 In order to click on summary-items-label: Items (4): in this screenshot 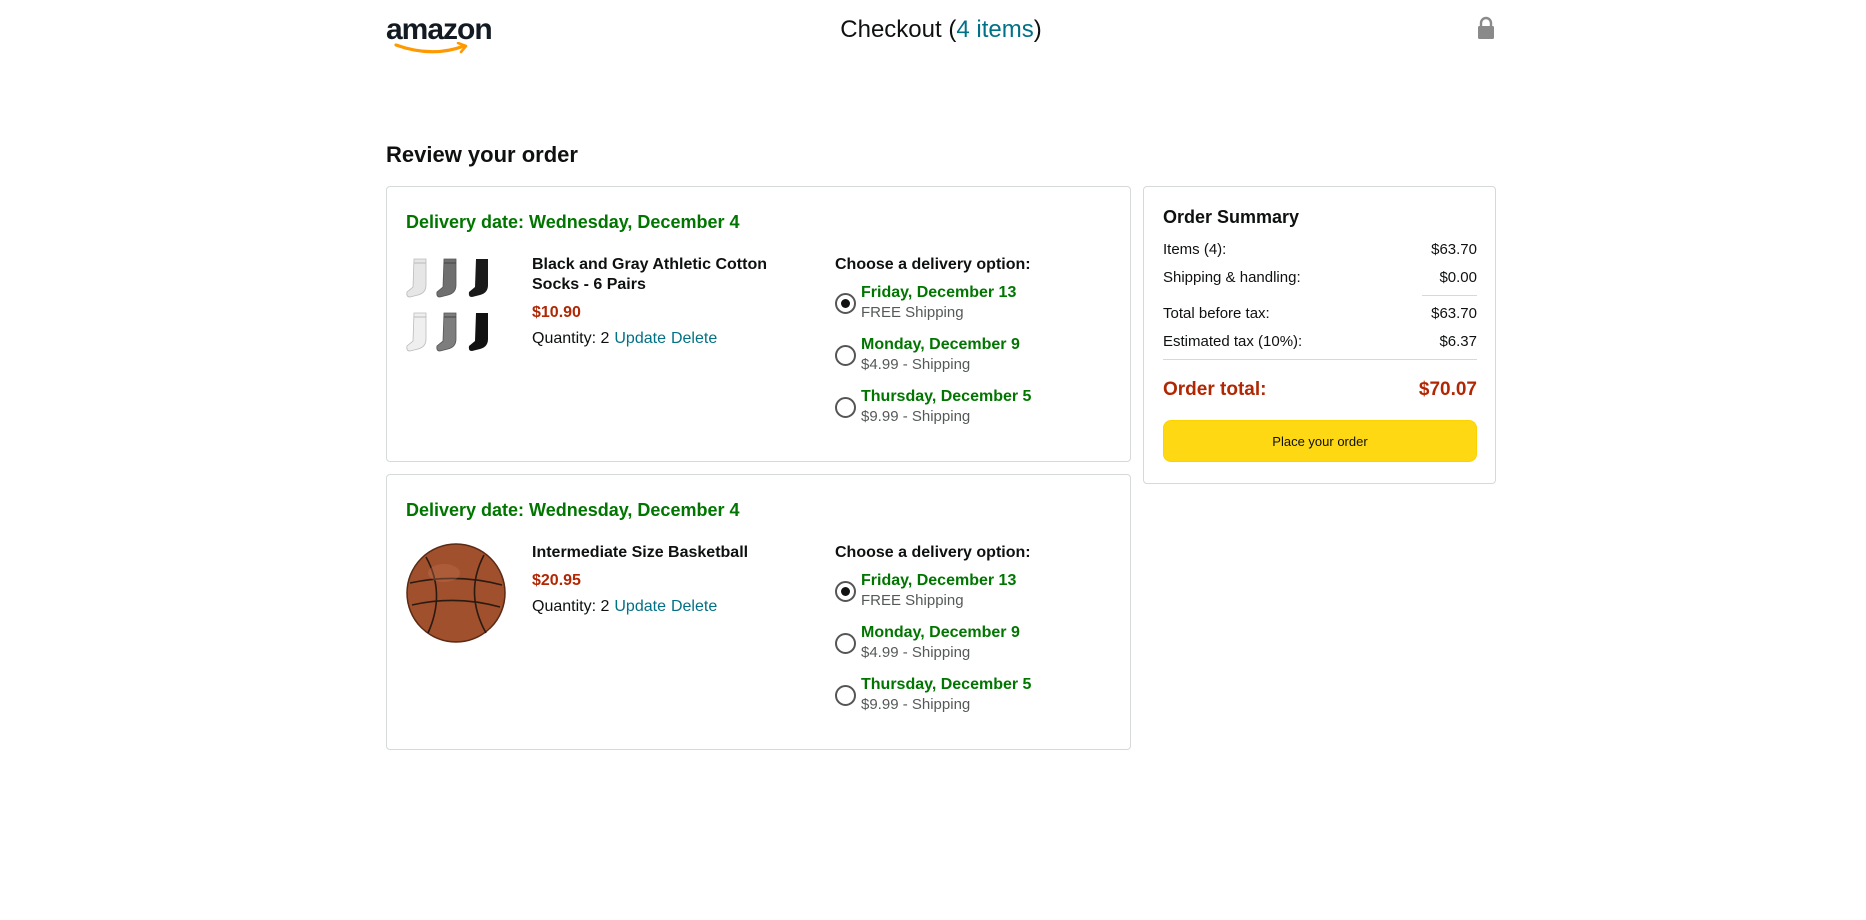, I will do `click(1195, 249)`.